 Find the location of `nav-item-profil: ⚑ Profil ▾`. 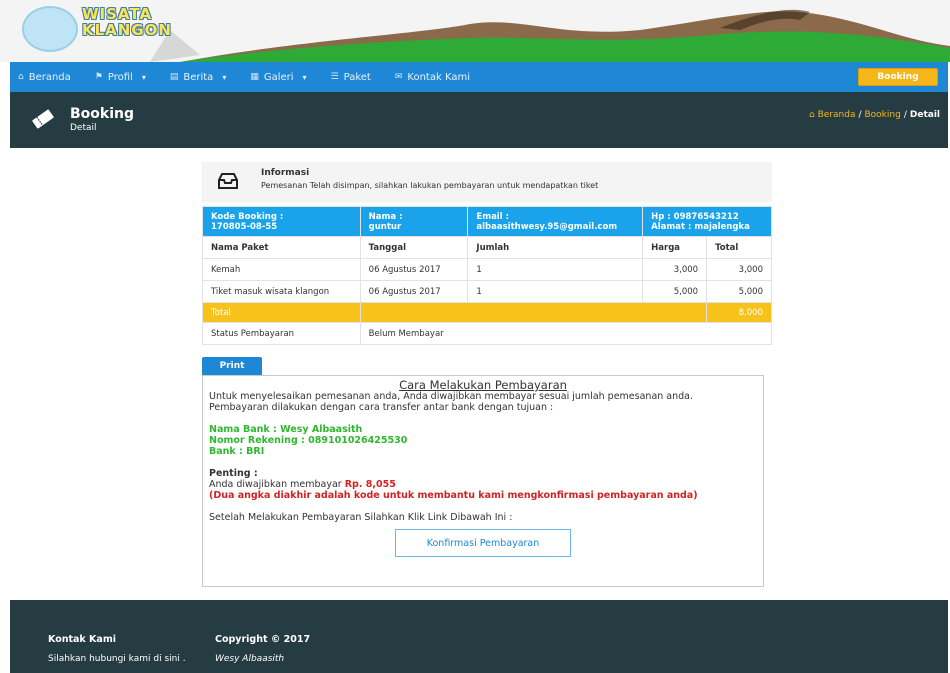

nav-item-profil: ⚑ Profil ▾ is located at coordinates (120, 77).